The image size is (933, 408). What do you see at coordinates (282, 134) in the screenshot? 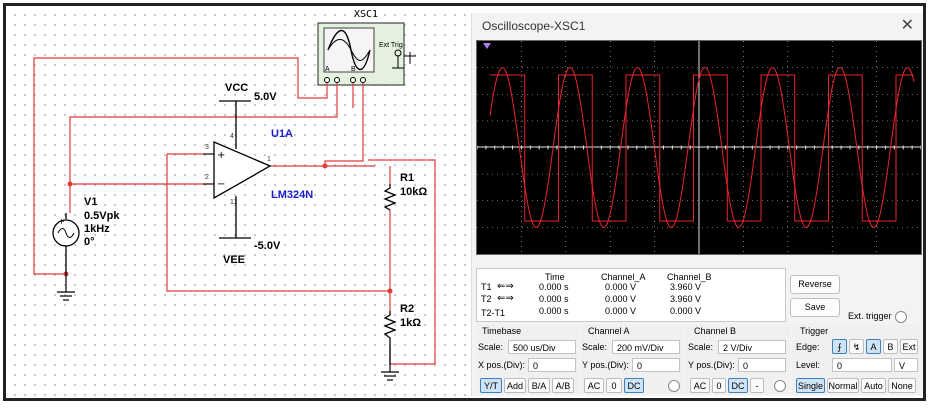
I see `opamp-ref-label: U1A` at bounding box center [282, 134].